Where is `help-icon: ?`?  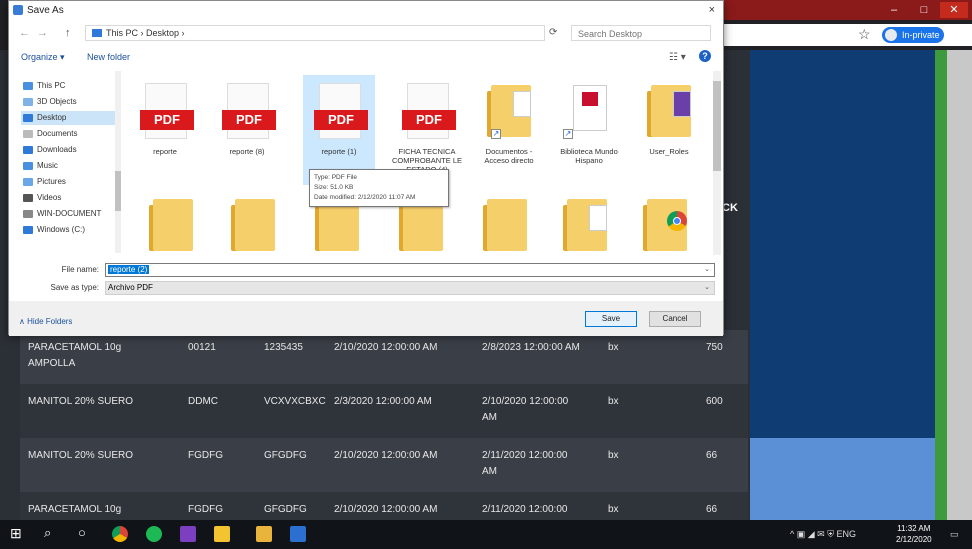
help-icon: ? is located at coordinates (705, 56).